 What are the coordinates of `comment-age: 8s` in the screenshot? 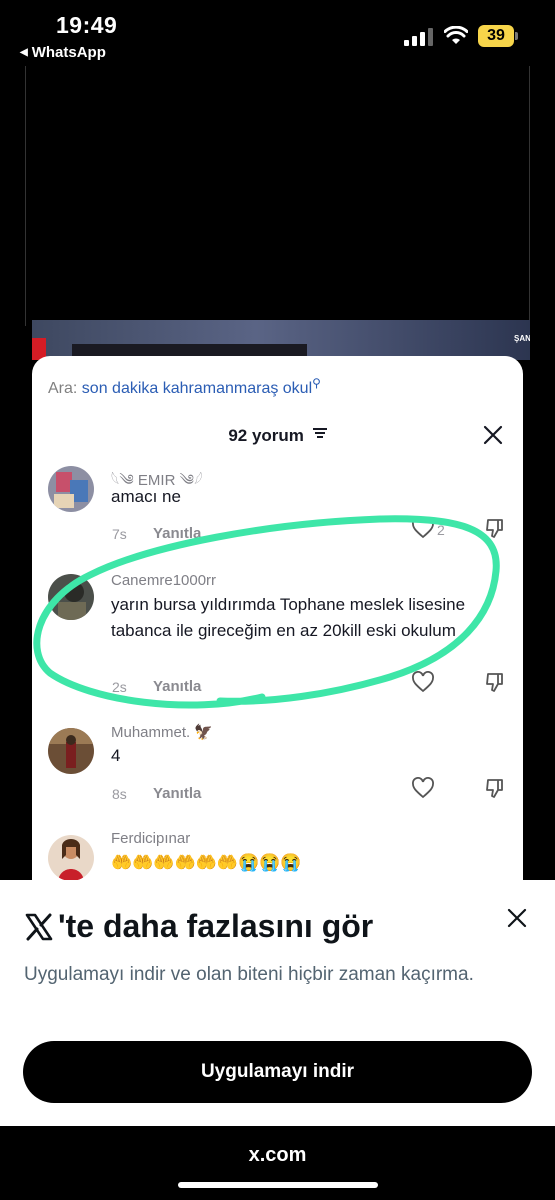 It's located at (119, 794).